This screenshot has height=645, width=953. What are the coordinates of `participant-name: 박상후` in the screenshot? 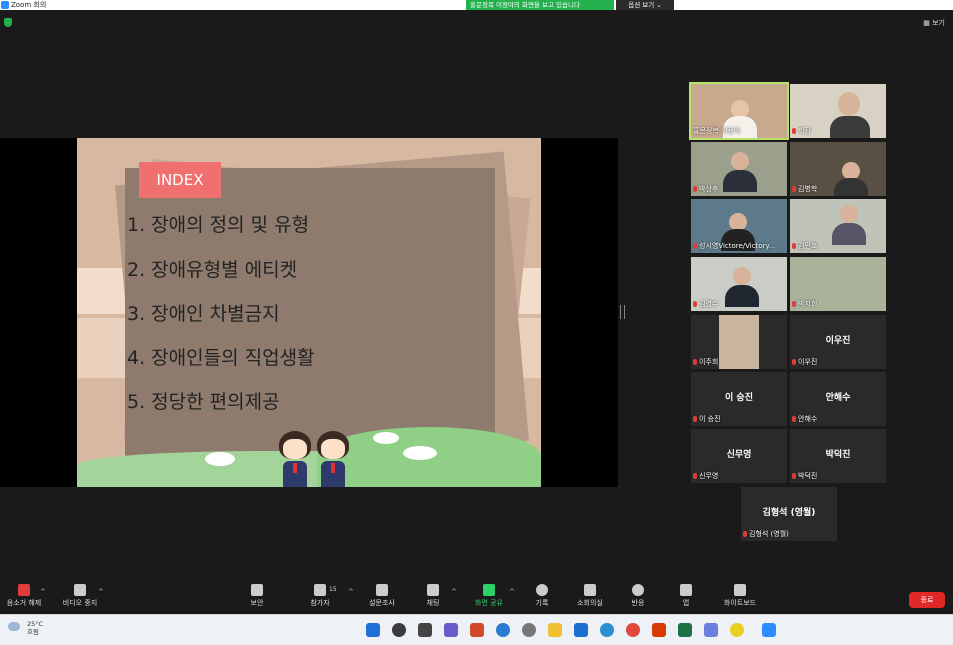 It's located at (705, 189).